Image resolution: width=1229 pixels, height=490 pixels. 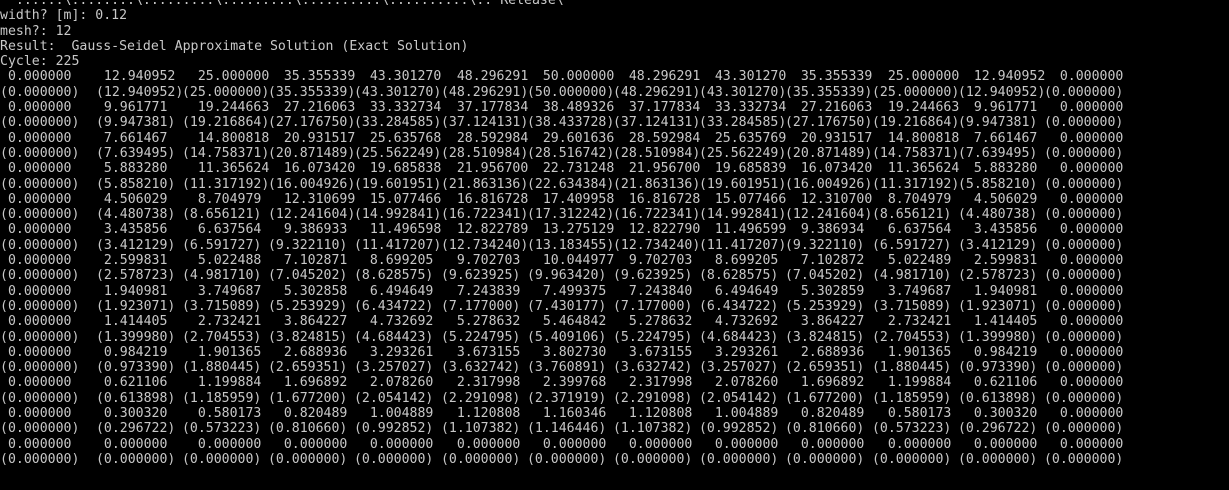 What do you see at coordinates (304, 245) in the screenshot?
I see `exact-value: (9.322110)` at bounding box center [304, 245].